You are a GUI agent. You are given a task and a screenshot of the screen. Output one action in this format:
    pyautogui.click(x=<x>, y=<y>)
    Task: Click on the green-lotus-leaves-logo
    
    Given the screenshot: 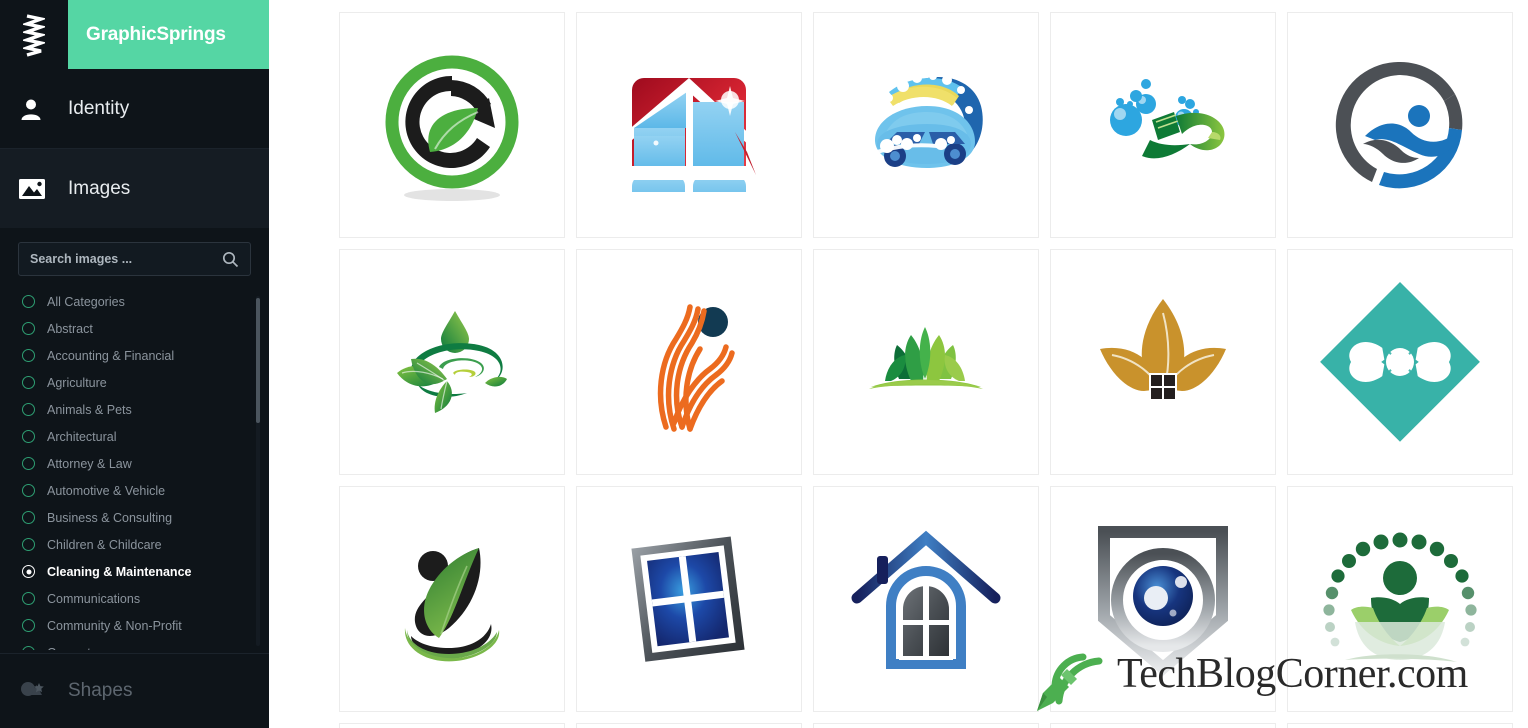 What is the action you would take?
    pyautogui.click(x=926, y=358)
    